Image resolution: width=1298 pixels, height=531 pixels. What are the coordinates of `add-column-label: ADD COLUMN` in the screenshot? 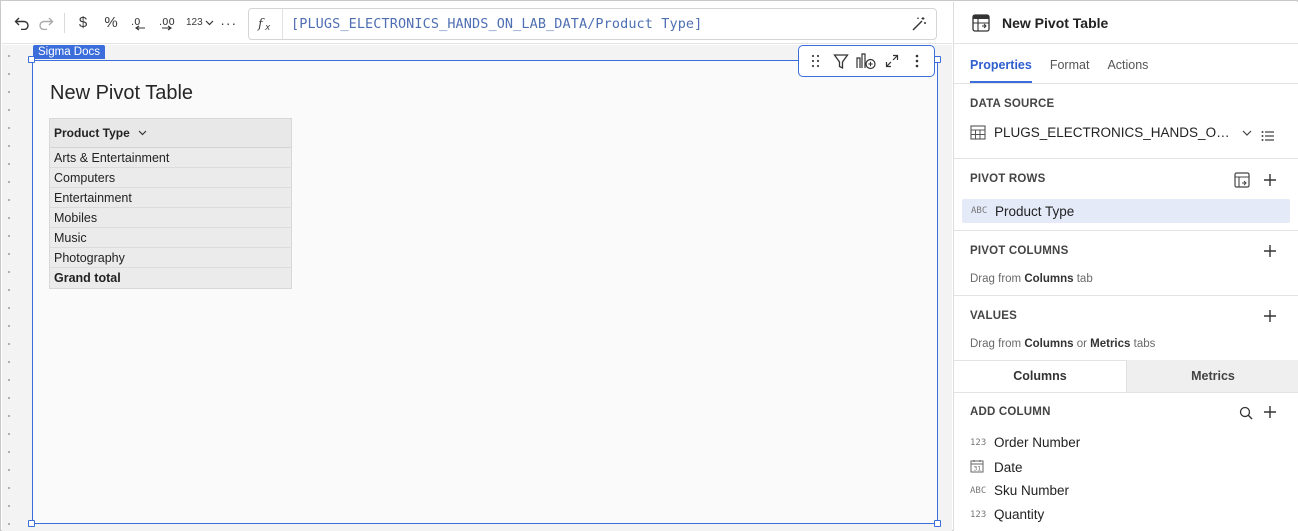 It's located at (1010, 412).